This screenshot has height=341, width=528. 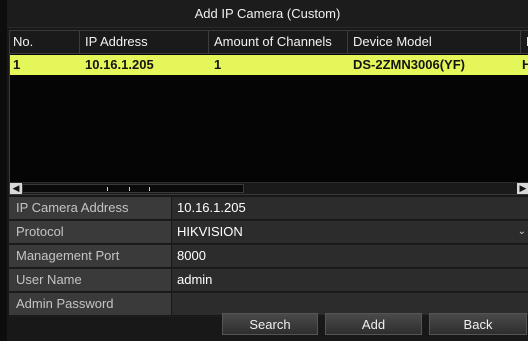 I want to click on protocol-select: HIKVISION ⌄, so click(x=350, y=232).